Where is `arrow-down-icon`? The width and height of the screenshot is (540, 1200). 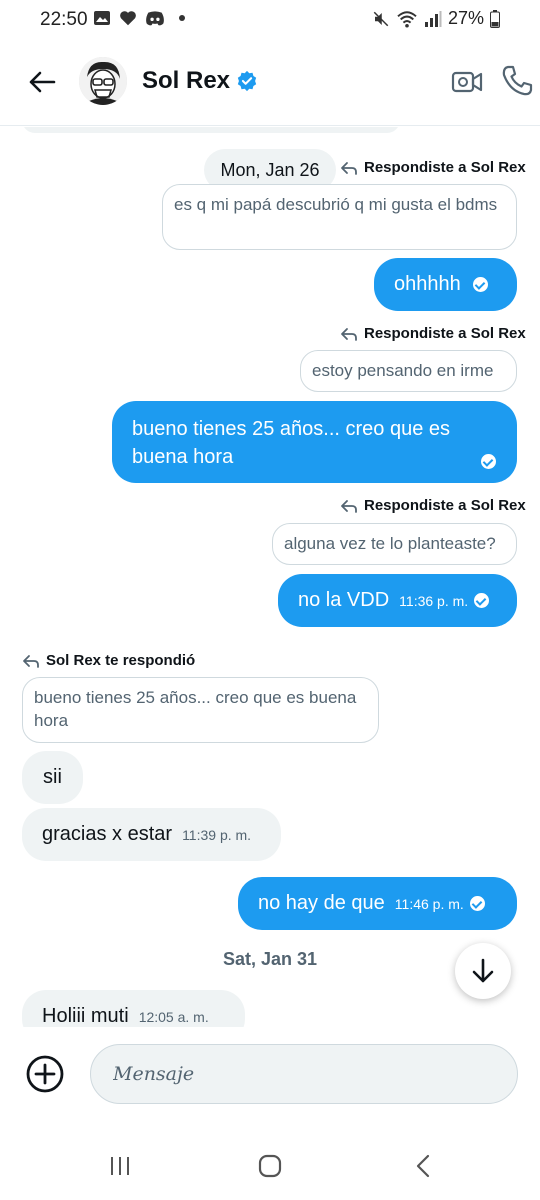 arrow-down-icon is located at coordinates (483, 970).